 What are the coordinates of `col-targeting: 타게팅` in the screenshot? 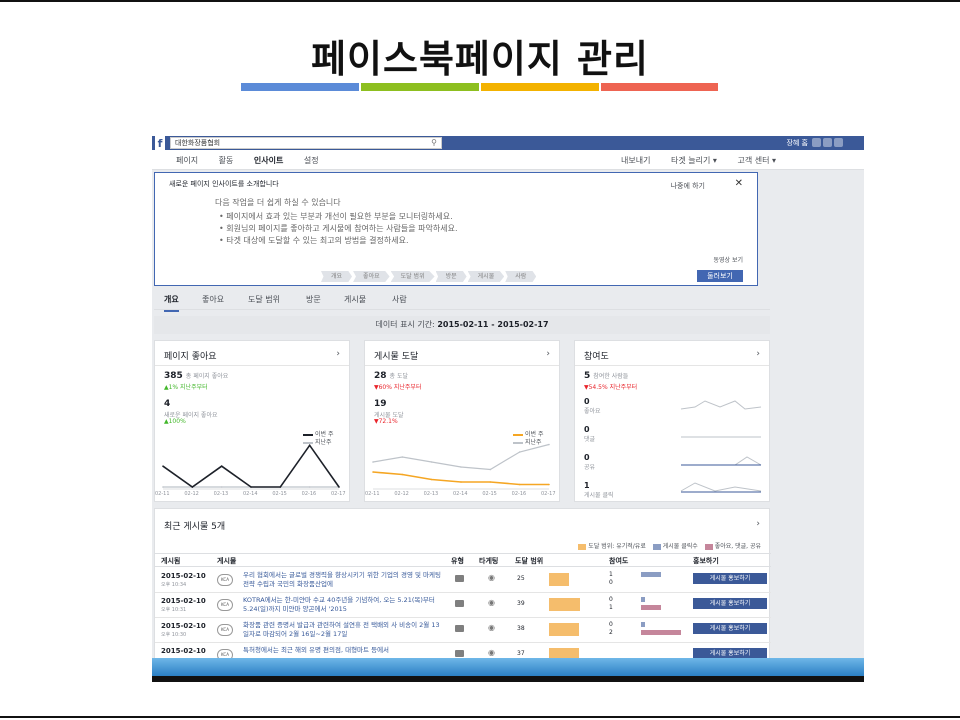 It's located at (489, 561).